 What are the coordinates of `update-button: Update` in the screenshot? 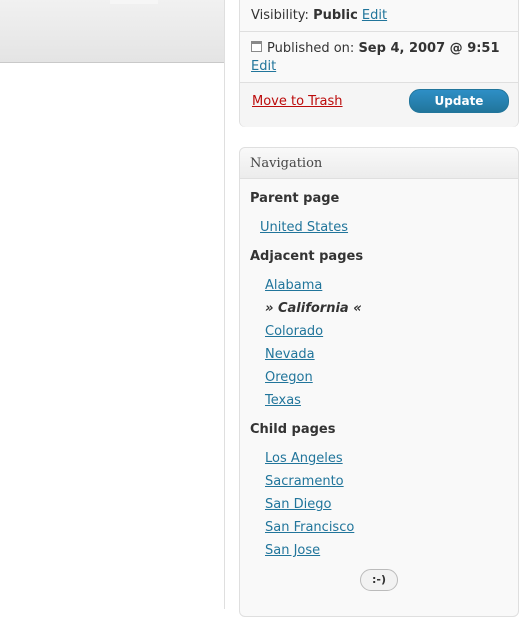 It's located at (459, 101).